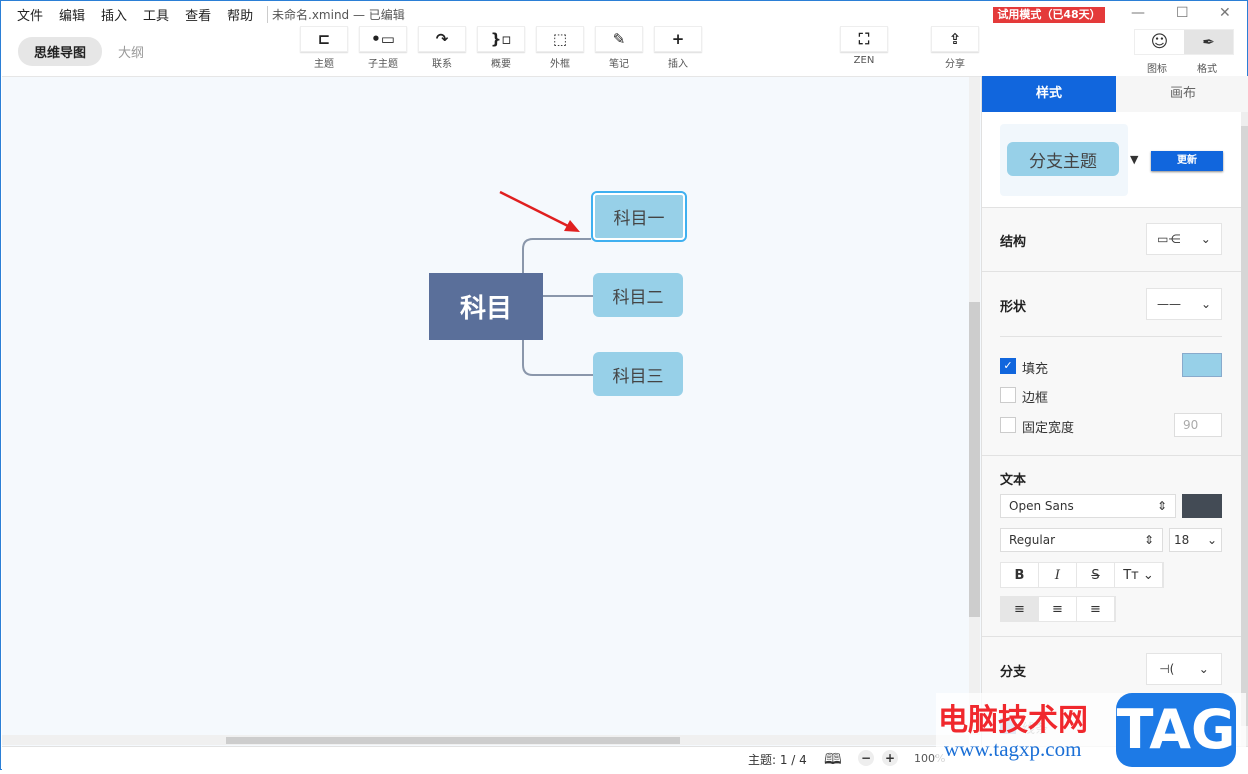 The height and width of the screenshot is (774, 1248). I want to click on text-label: 文本, so click(1013, 480).